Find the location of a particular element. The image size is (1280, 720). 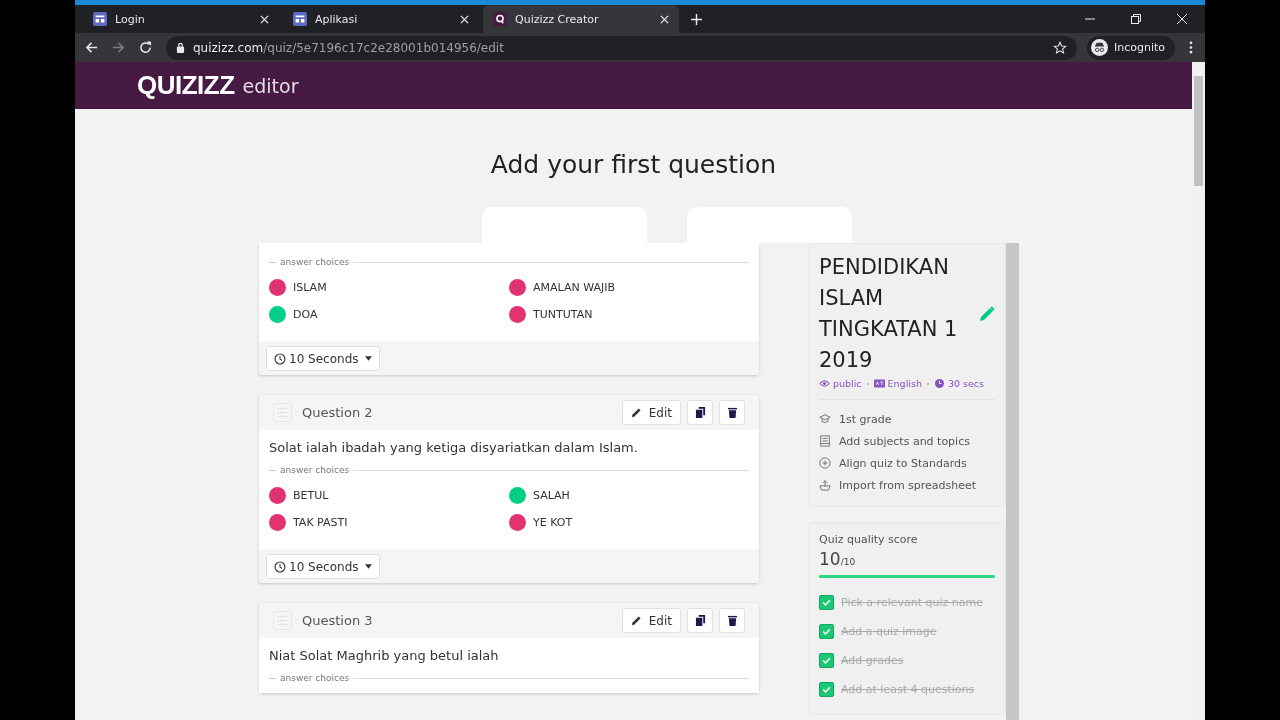

graduation-cap-icon is located at coordinates (825, 419).